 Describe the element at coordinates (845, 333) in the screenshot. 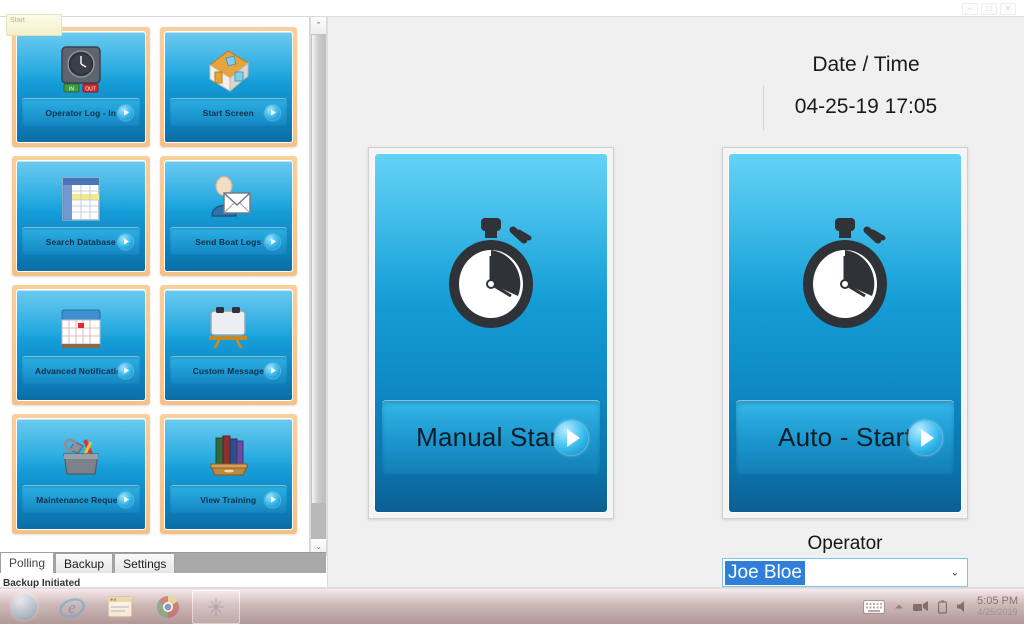

I see `auto-start-button: Auto - Start` at that location.